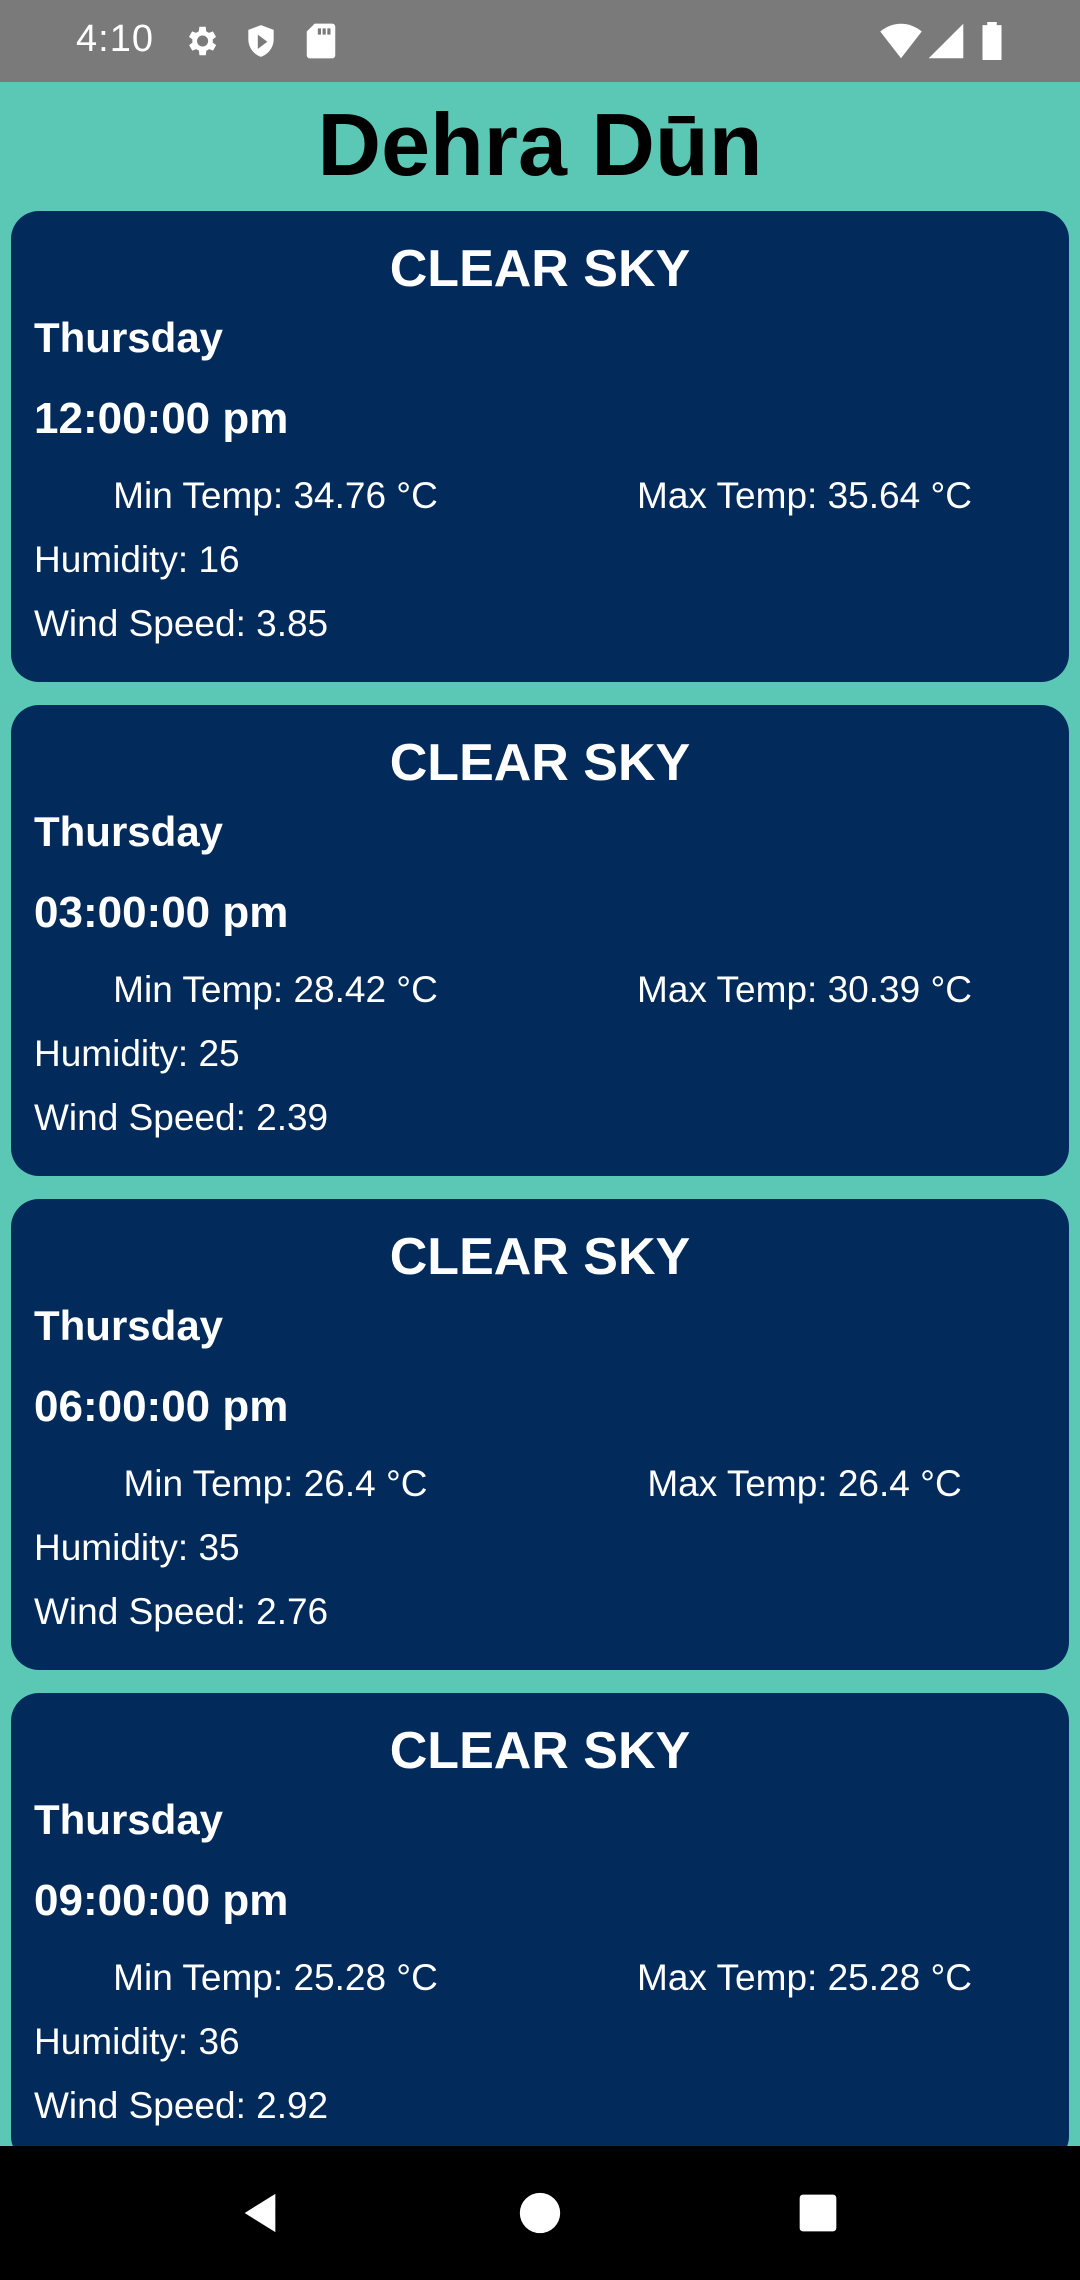  I want to click on gear-icon, so click(201, 43).